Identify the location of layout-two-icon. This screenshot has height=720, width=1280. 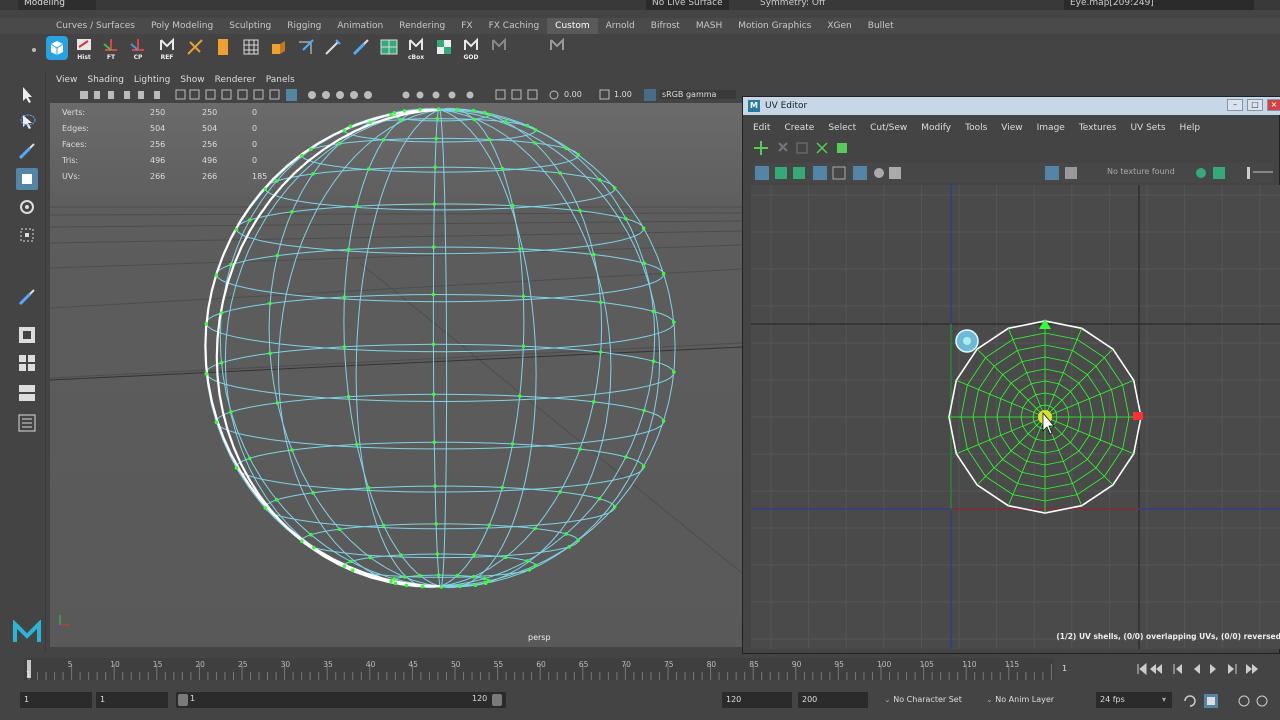
(27, 393).